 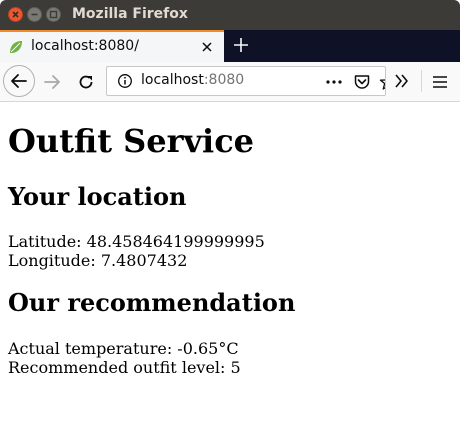 I want to click on tab-close-icon, so click(x=207, y=47).